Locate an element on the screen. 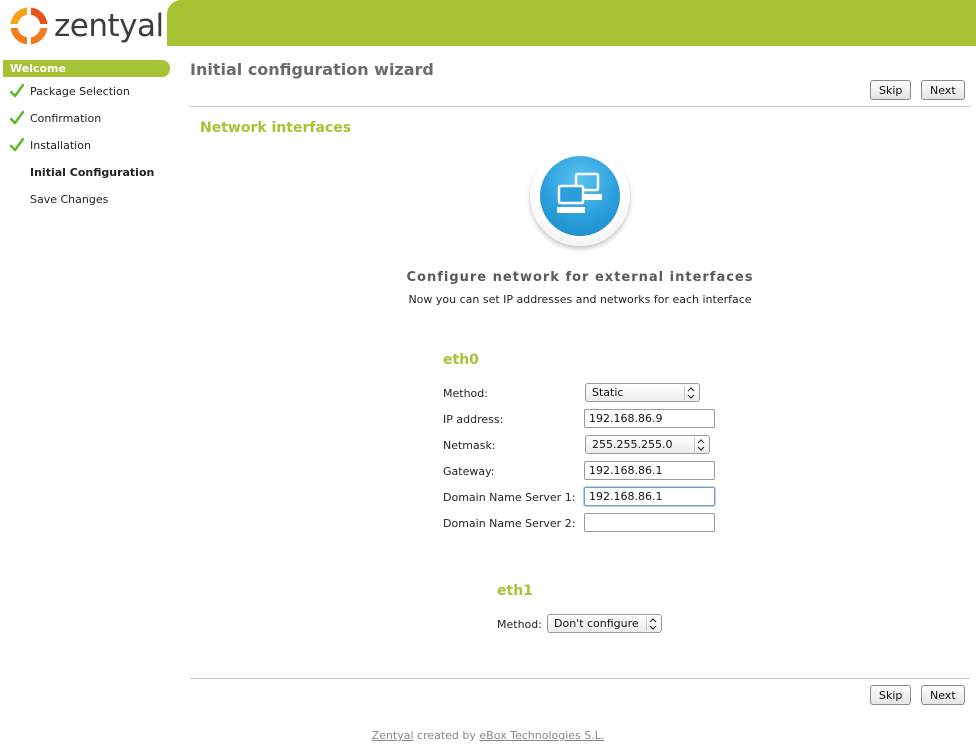  eth1-title: eth1 is located at coordinates (515, 591).